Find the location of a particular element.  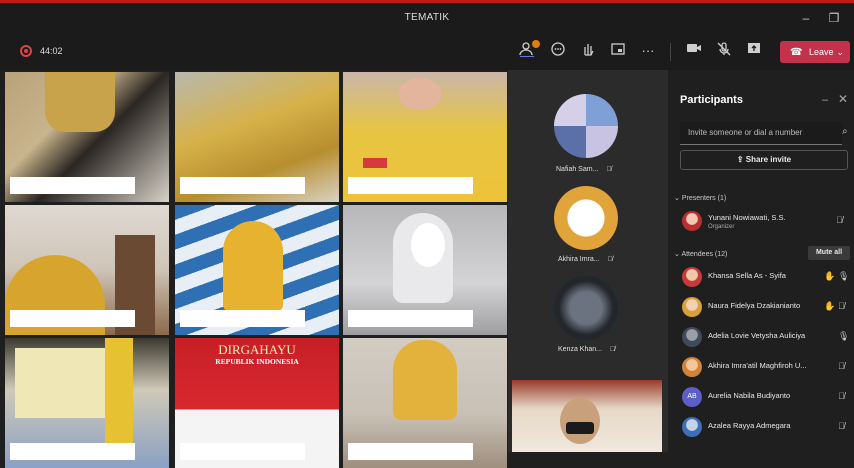

toolbar-divider is located at coordinates (670, 52).